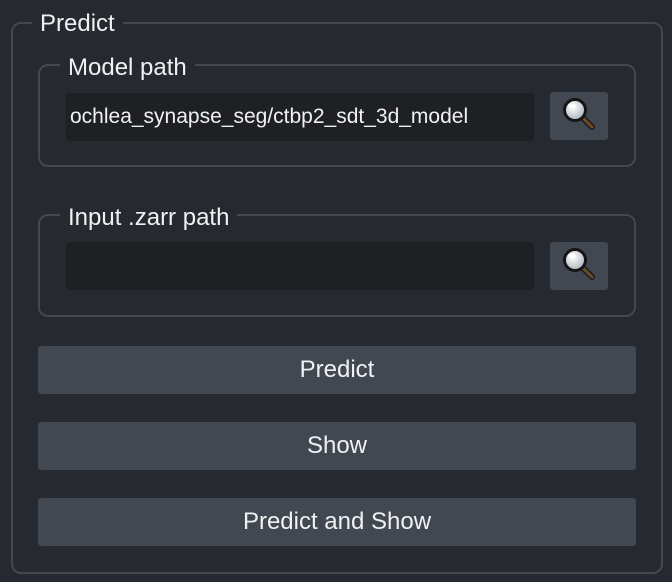 The image size is (672, 582). I want to click on model-path-browse-button, so click(579, 116).